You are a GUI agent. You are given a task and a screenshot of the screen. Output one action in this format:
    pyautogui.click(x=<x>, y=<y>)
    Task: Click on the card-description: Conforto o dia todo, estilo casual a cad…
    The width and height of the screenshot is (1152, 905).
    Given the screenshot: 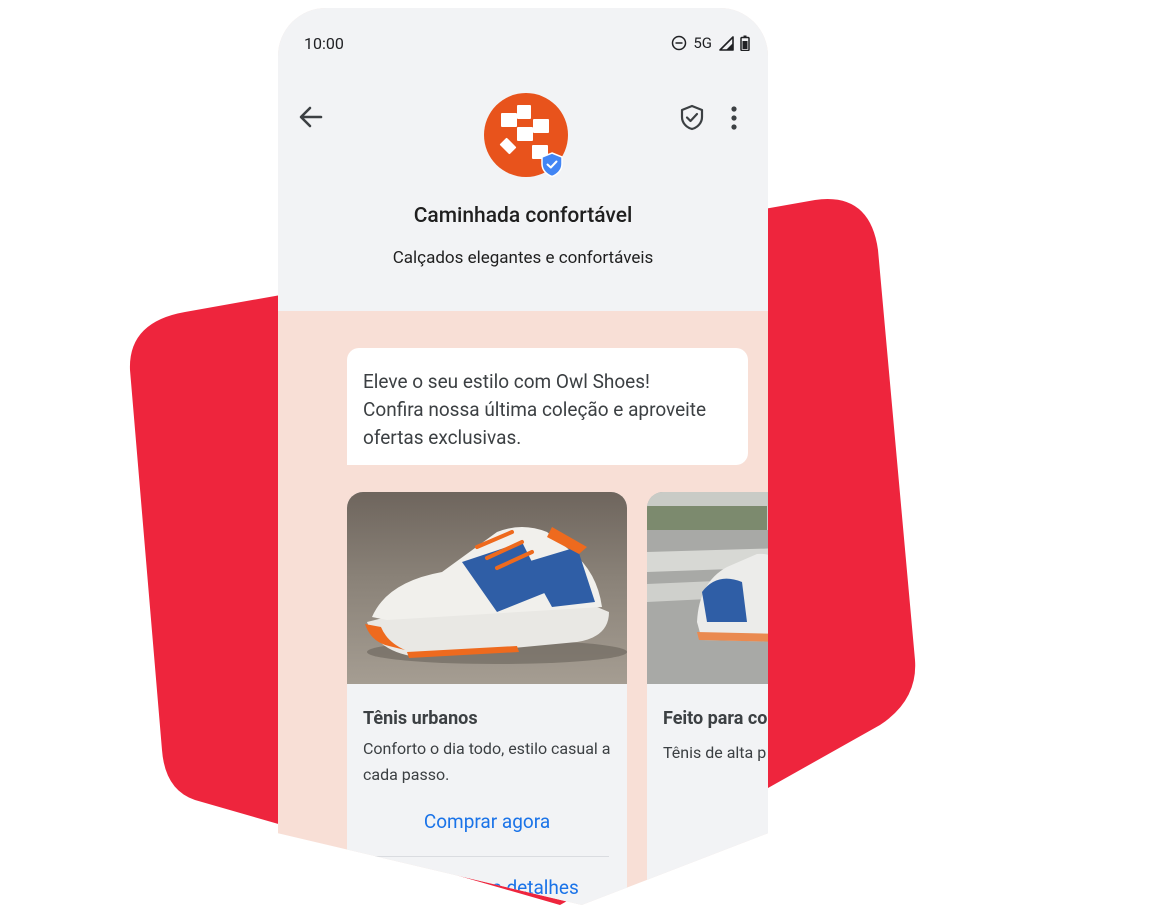 What is the action you would take?
    pyautogui.click(x=487, y=761)
    